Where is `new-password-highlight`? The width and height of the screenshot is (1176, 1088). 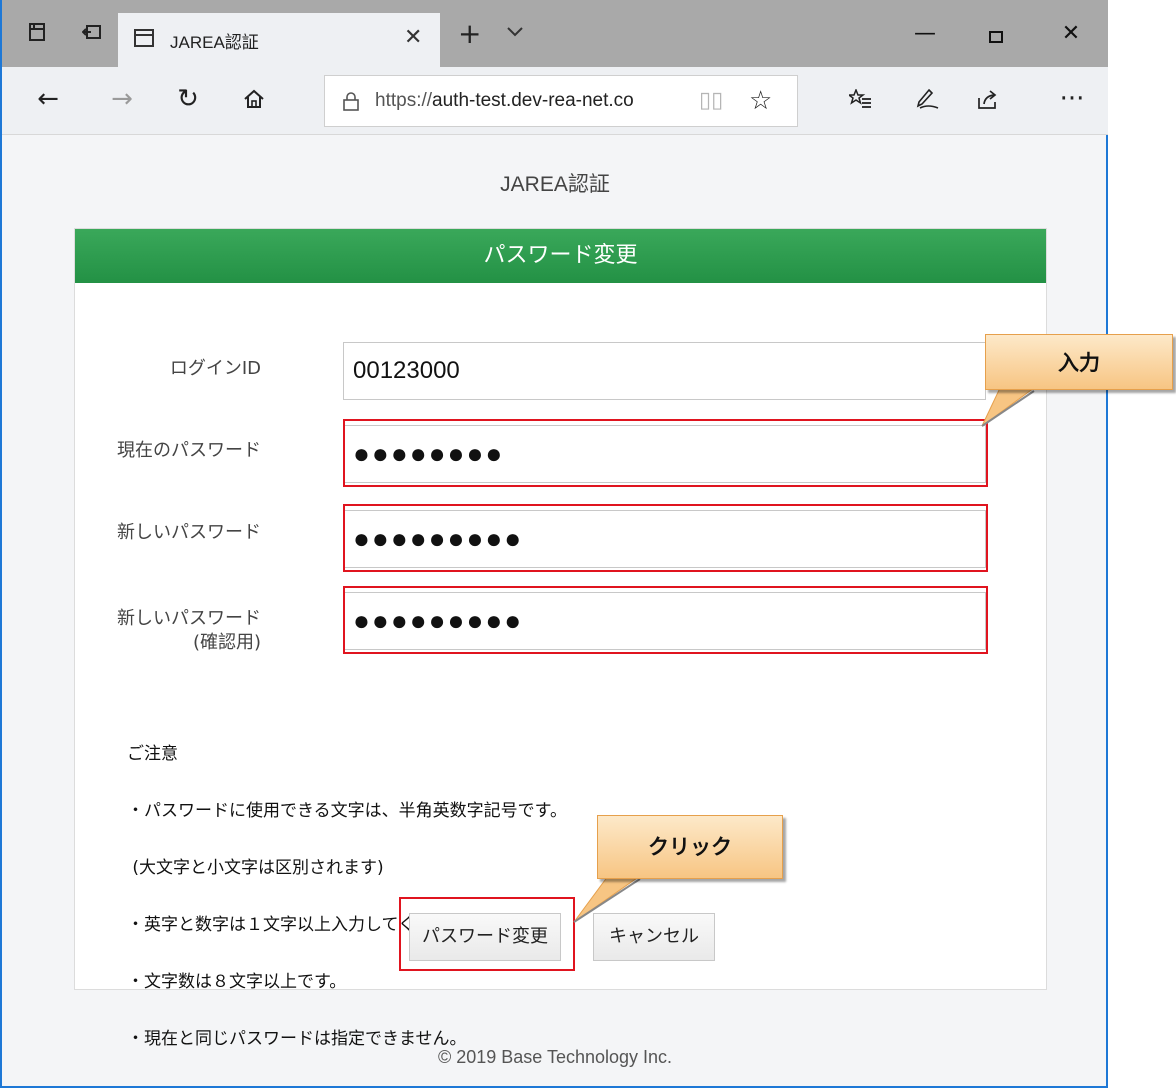
new-password-highlight is located at coordinates (665, 538).